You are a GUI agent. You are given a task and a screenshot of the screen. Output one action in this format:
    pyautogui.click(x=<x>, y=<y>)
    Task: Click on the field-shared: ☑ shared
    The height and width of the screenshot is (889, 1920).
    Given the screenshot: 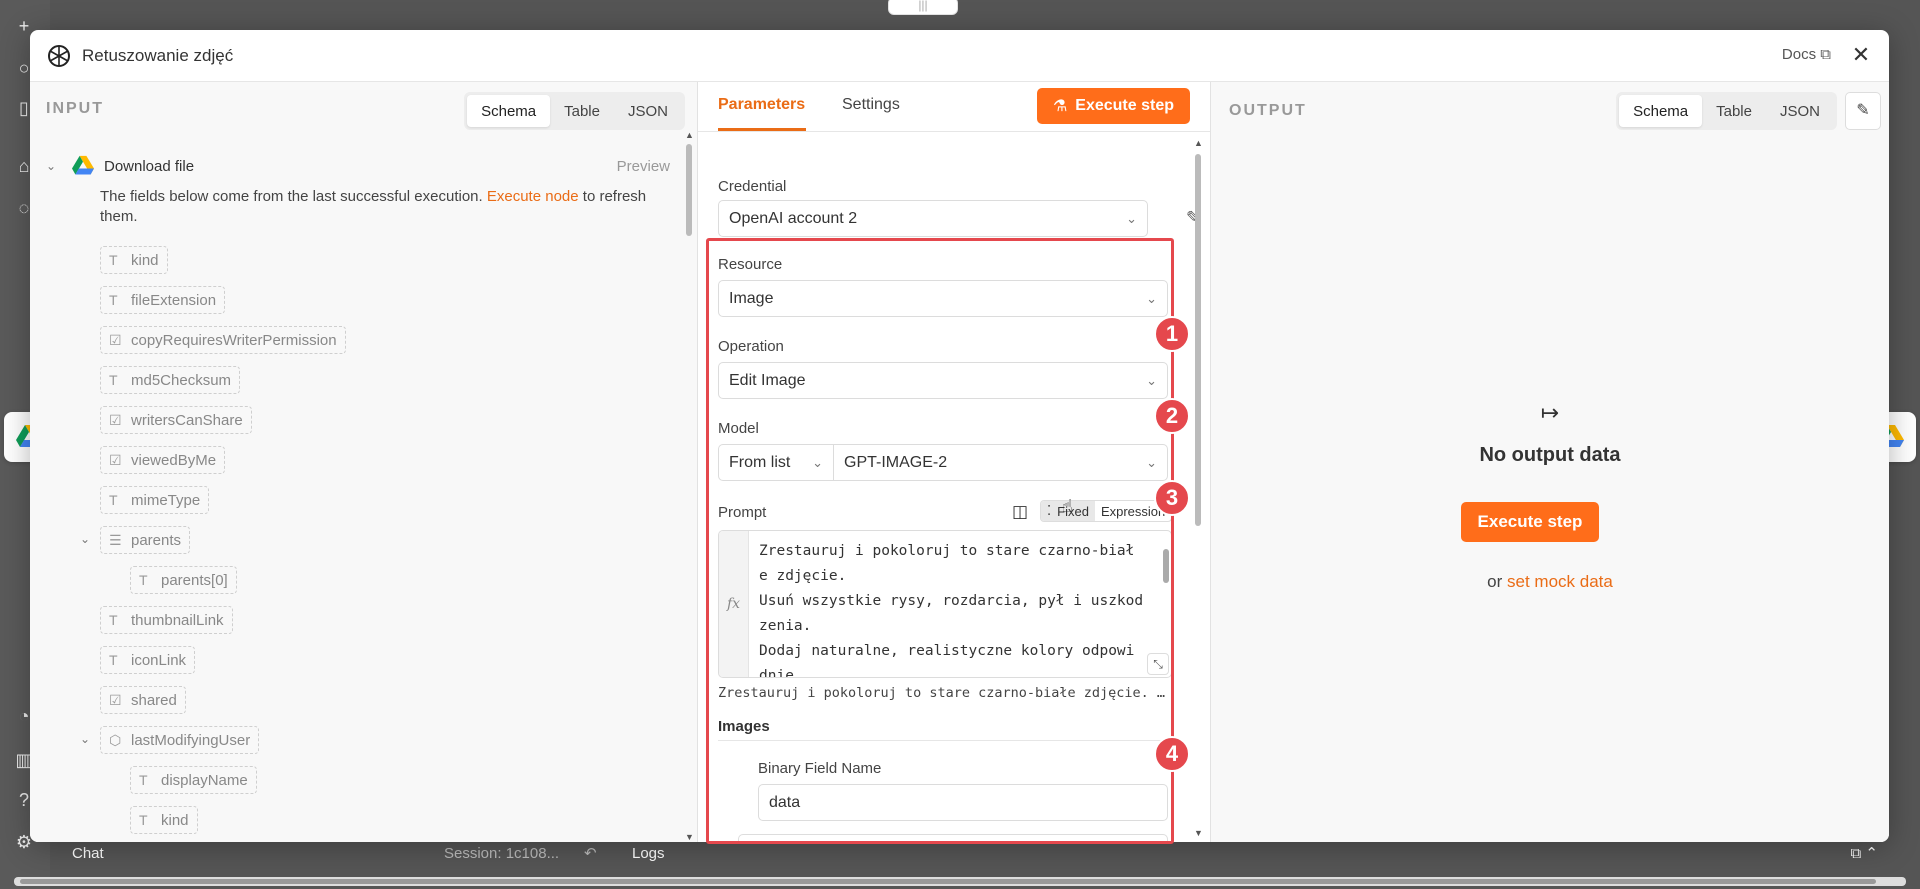 What is the action you would take?
    pyautogui.click(x=143, y=700)
    